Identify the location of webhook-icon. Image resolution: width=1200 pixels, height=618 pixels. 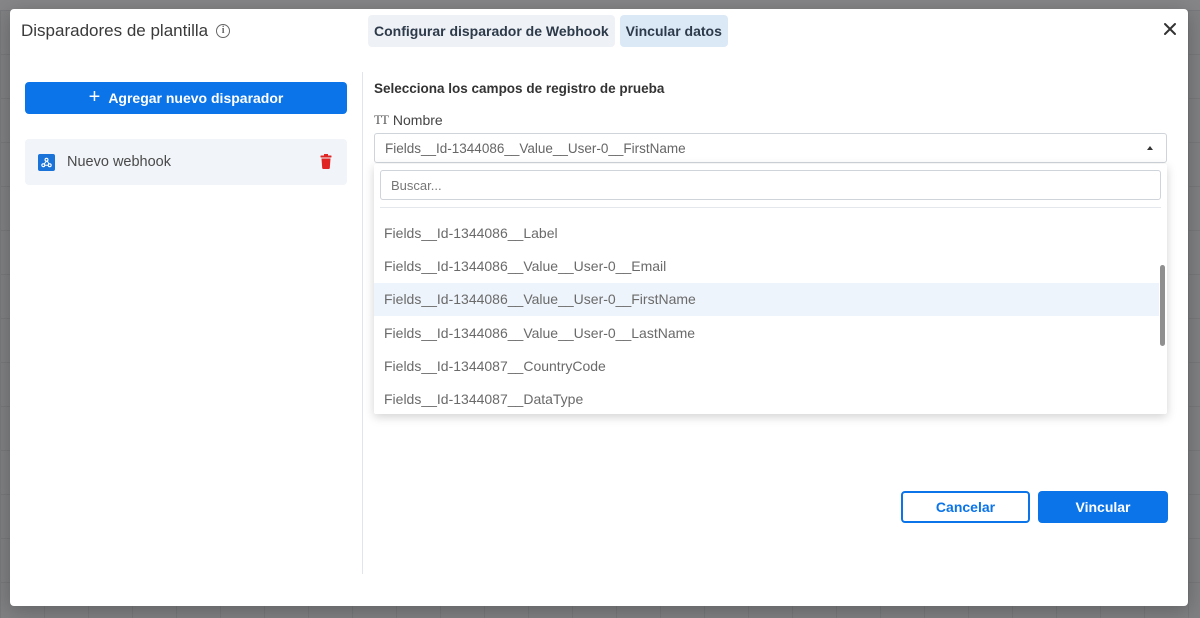
(46, 162).